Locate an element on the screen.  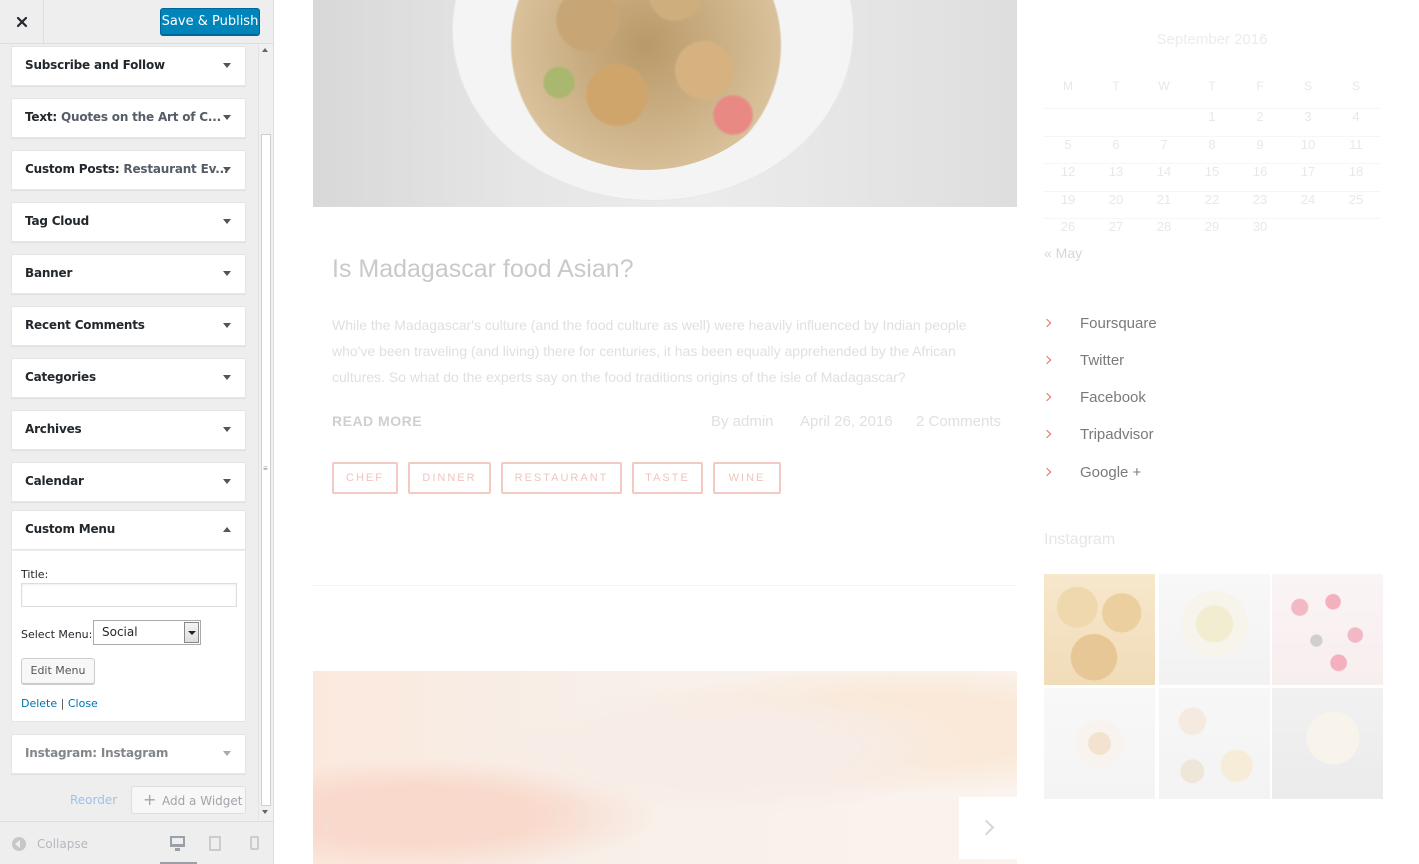
tag-taste: TASTE is located at coordinates (667, 478).